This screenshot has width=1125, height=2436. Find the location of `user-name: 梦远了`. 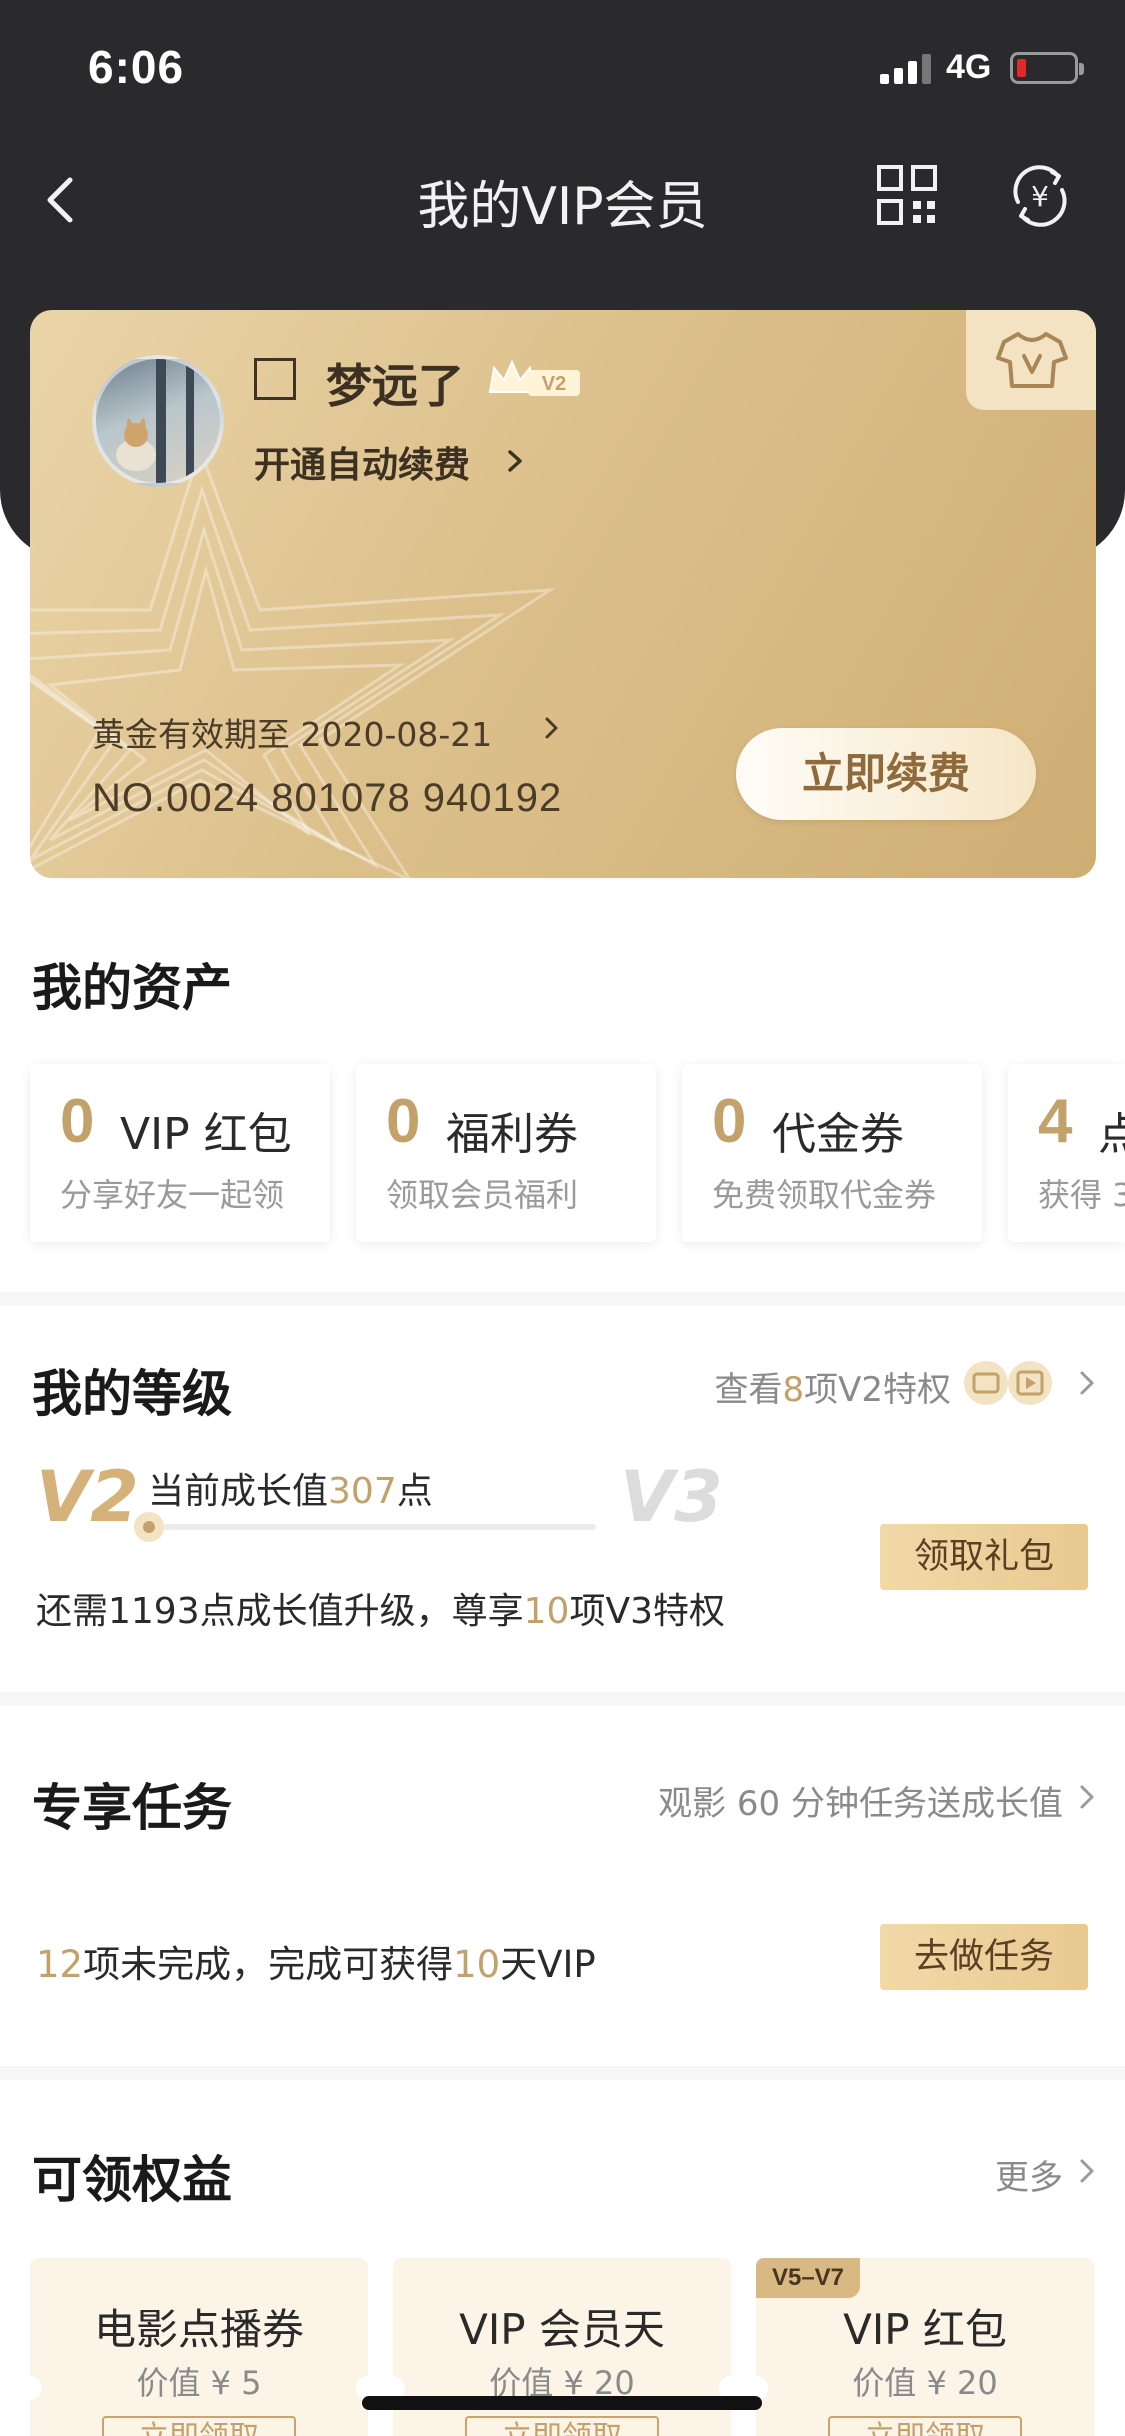

user-name: 梦远了 is located at coordinates (395, 386).